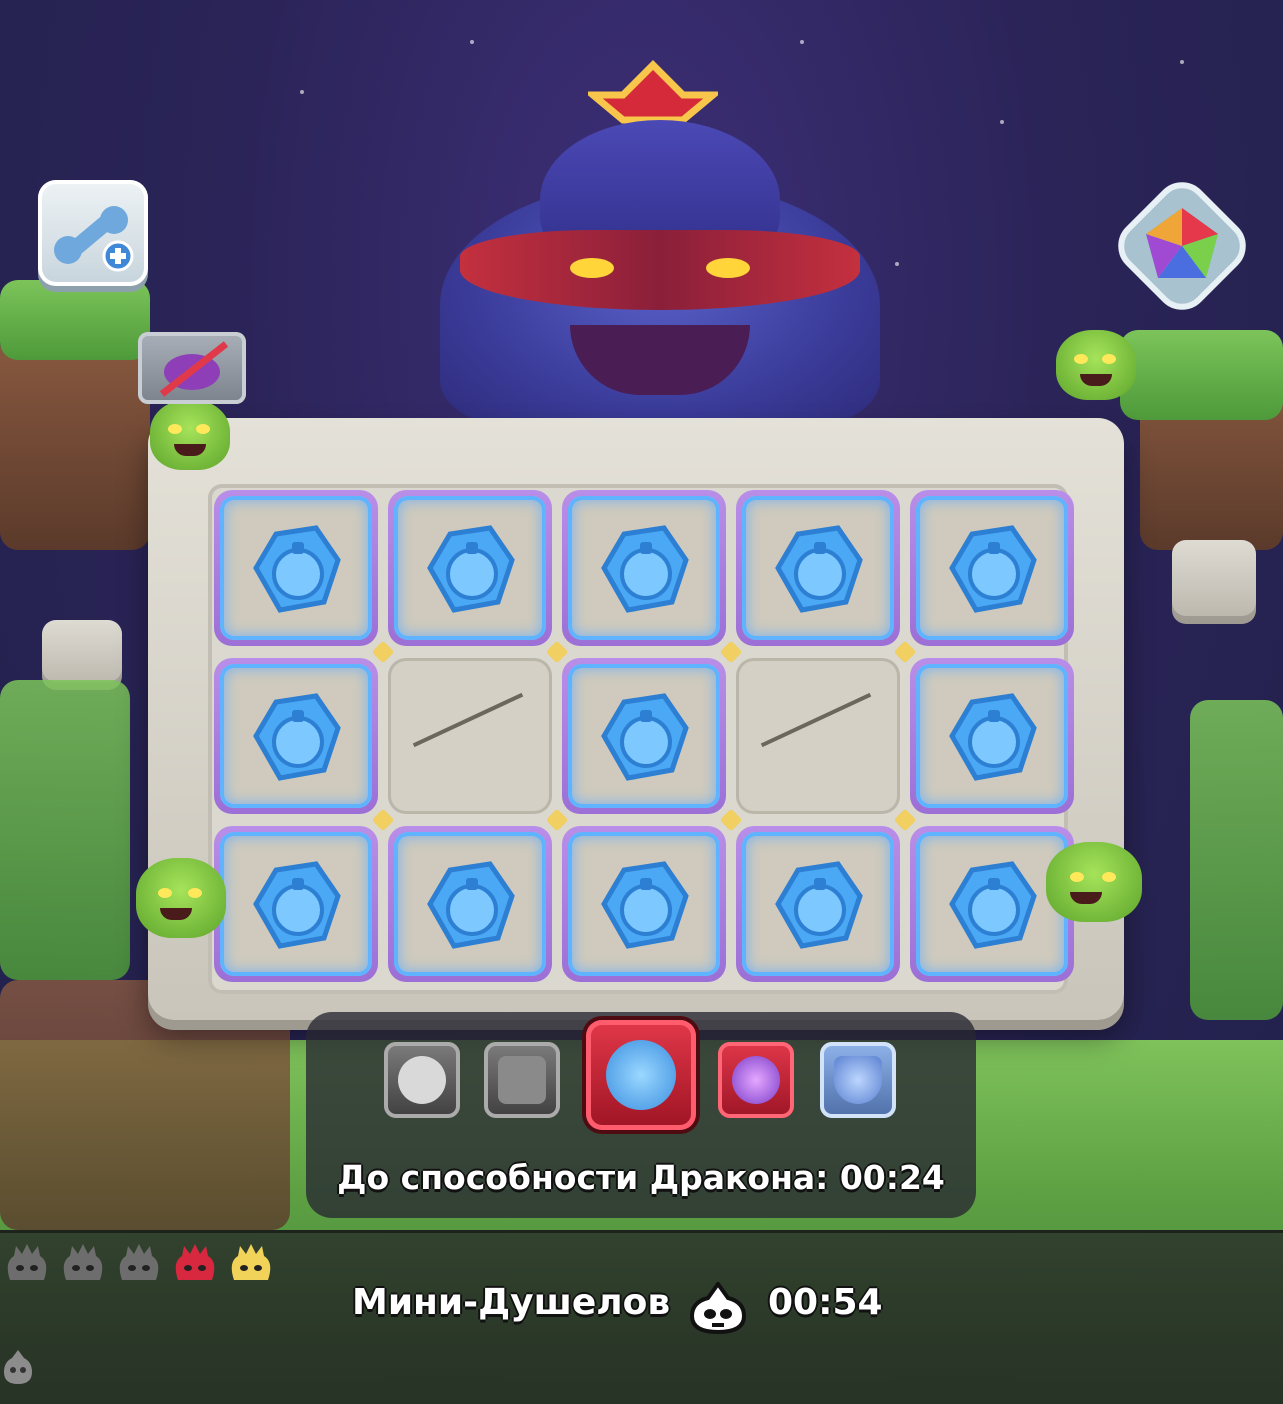 The height and width of the screenshot is (1404, 1283). I want to click on purple-crystal-icon, so click(756, 1080).